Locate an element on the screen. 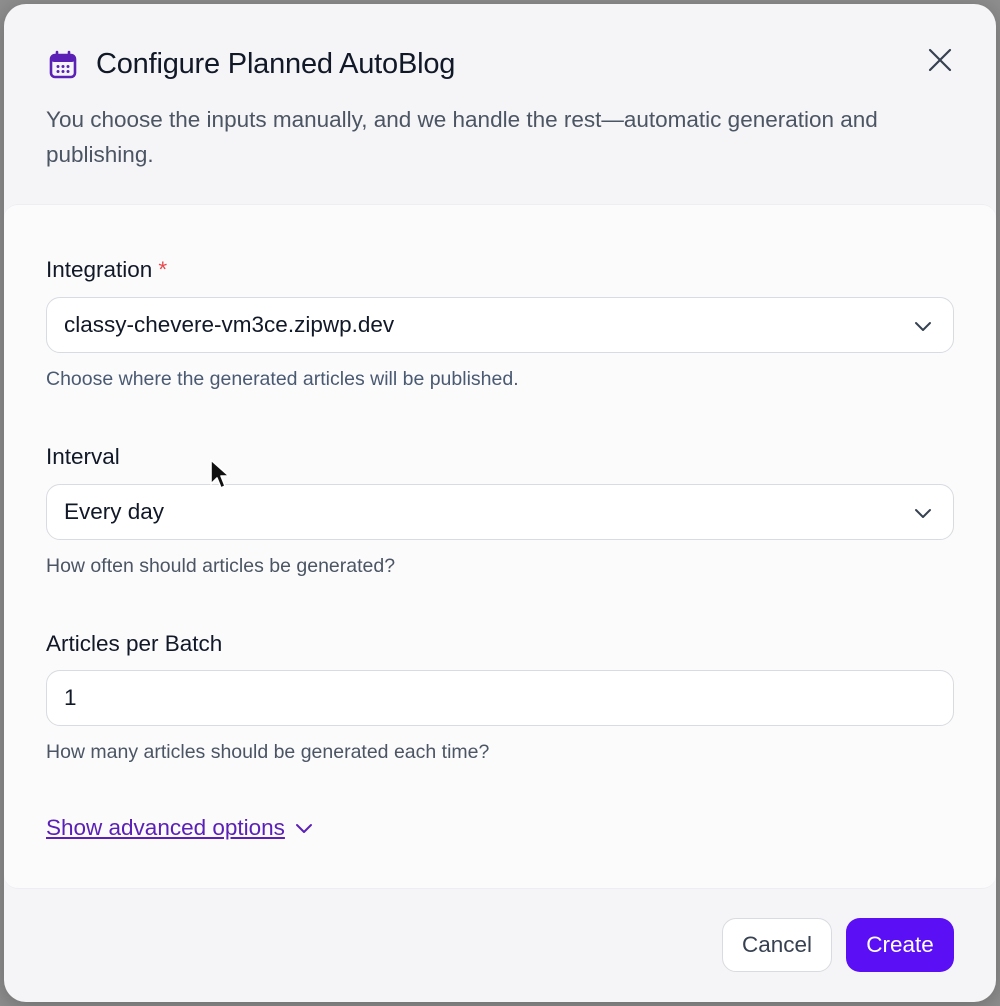 Image resolution: width=1000 pixels, height=1006 pixels. integration-label: Integration * is located at coordinates (106, 270).